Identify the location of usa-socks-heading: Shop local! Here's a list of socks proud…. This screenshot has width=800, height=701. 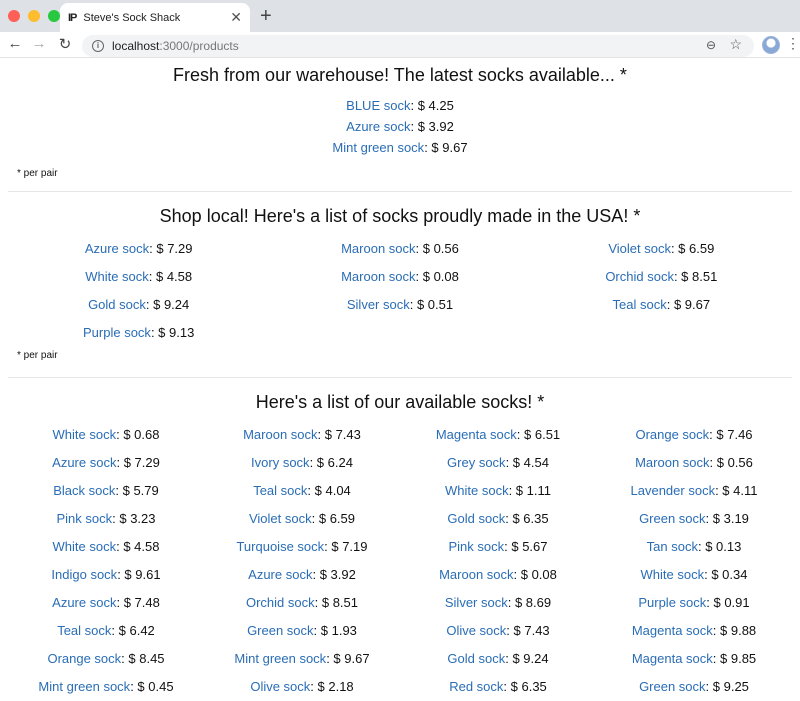
(400, 216).